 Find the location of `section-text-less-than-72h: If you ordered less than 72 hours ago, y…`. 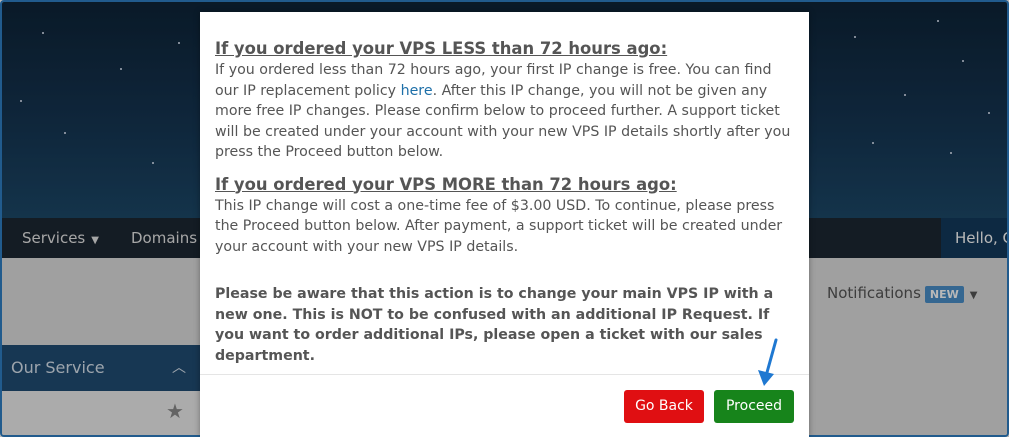

section-text-less-than-72h: If you ordered less than 72 hours ago, y… is located at coordinates (506, 111).